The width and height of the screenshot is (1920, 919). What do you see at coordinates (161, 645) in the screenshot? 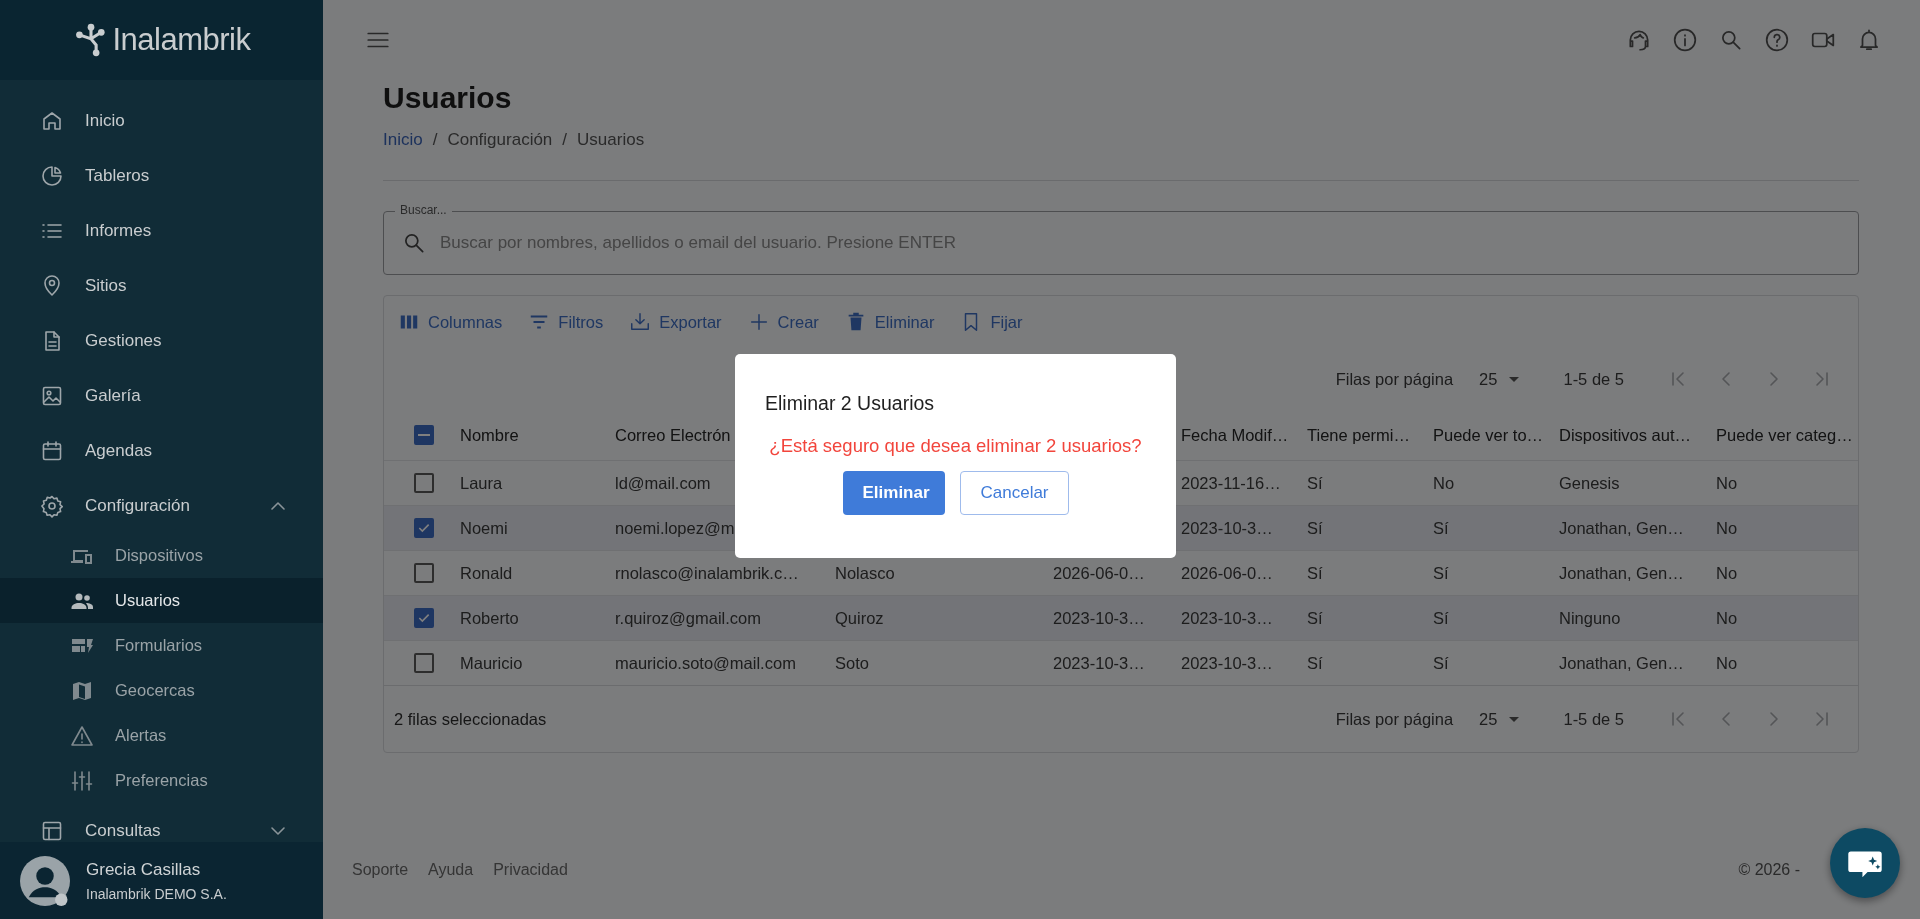
I see `nav-subitem: Formularios` at bounding box center [161, 645].